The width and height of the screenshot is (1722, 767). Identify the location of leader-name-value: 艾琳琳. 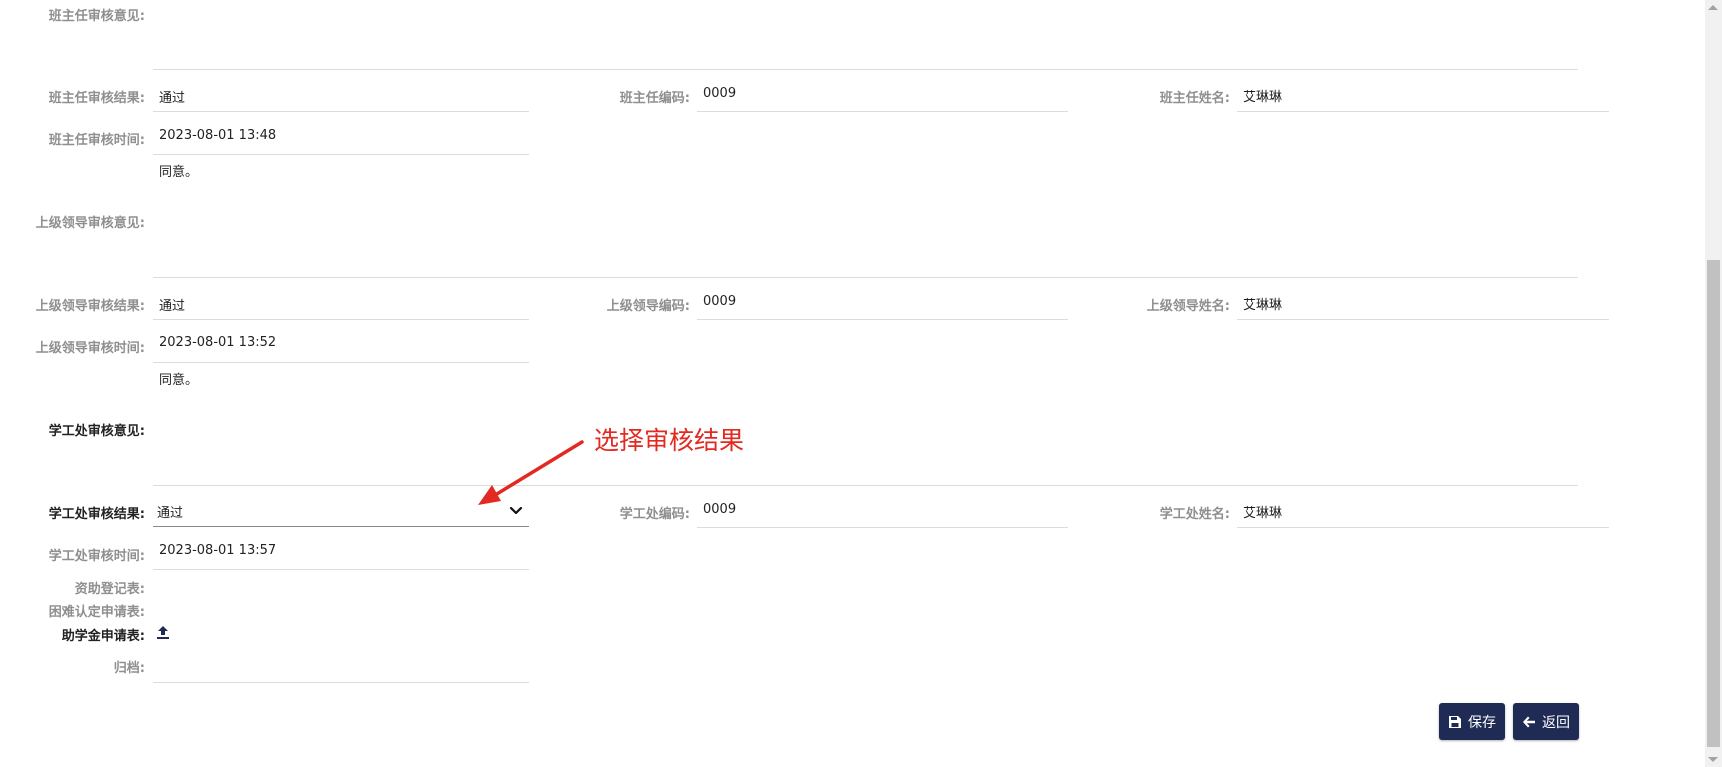
(1263, 305).